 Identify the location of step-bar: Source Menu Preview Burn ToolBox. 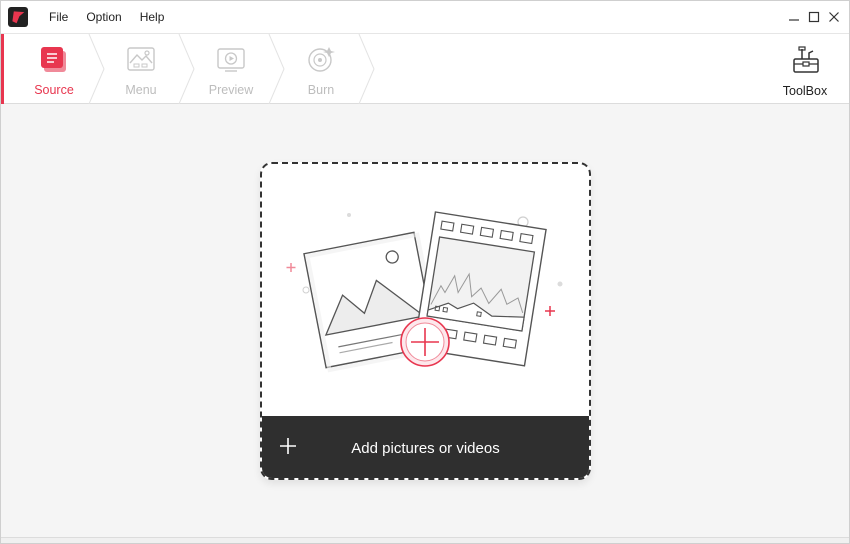
(425, 68).